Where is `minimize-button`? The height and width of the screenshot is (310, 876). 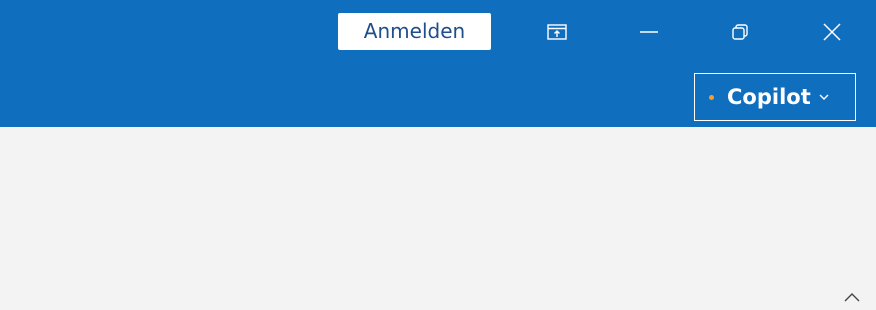 minimize-button is located at coordinates (649, 32).